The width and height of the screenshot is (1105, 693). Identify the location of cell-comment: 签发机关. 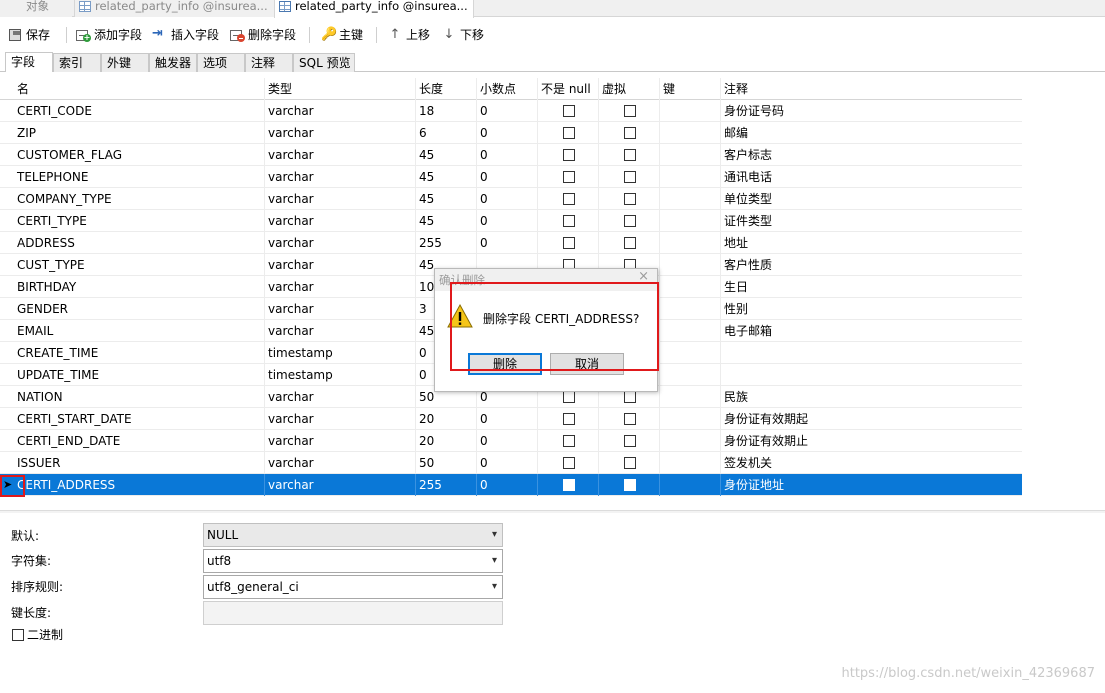
(871, 463).